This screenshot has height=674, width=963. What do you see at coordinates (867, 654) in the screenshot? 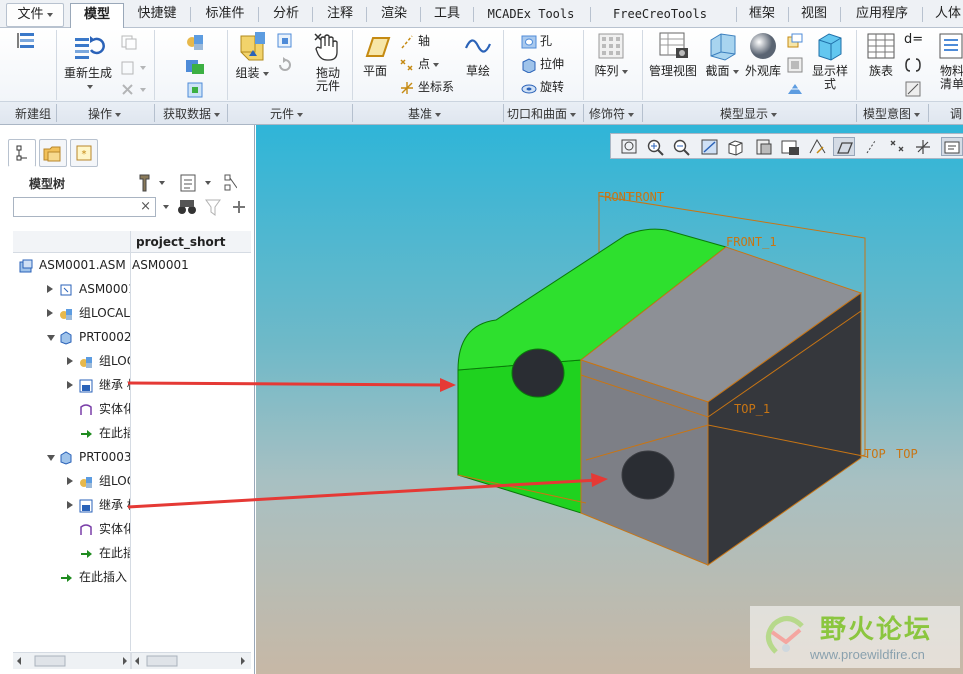
I see `watermark-url: www.proewildfire.cn` at bounding box center [867, 654].